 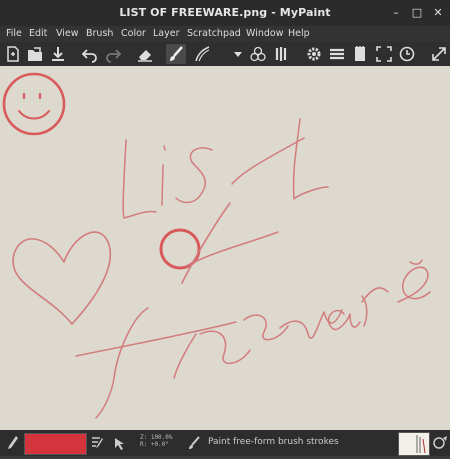 What do you see at coordinates (176, 54) in the screenshot?
I see `paintbrush-icon` at bounding box center [176, 54].